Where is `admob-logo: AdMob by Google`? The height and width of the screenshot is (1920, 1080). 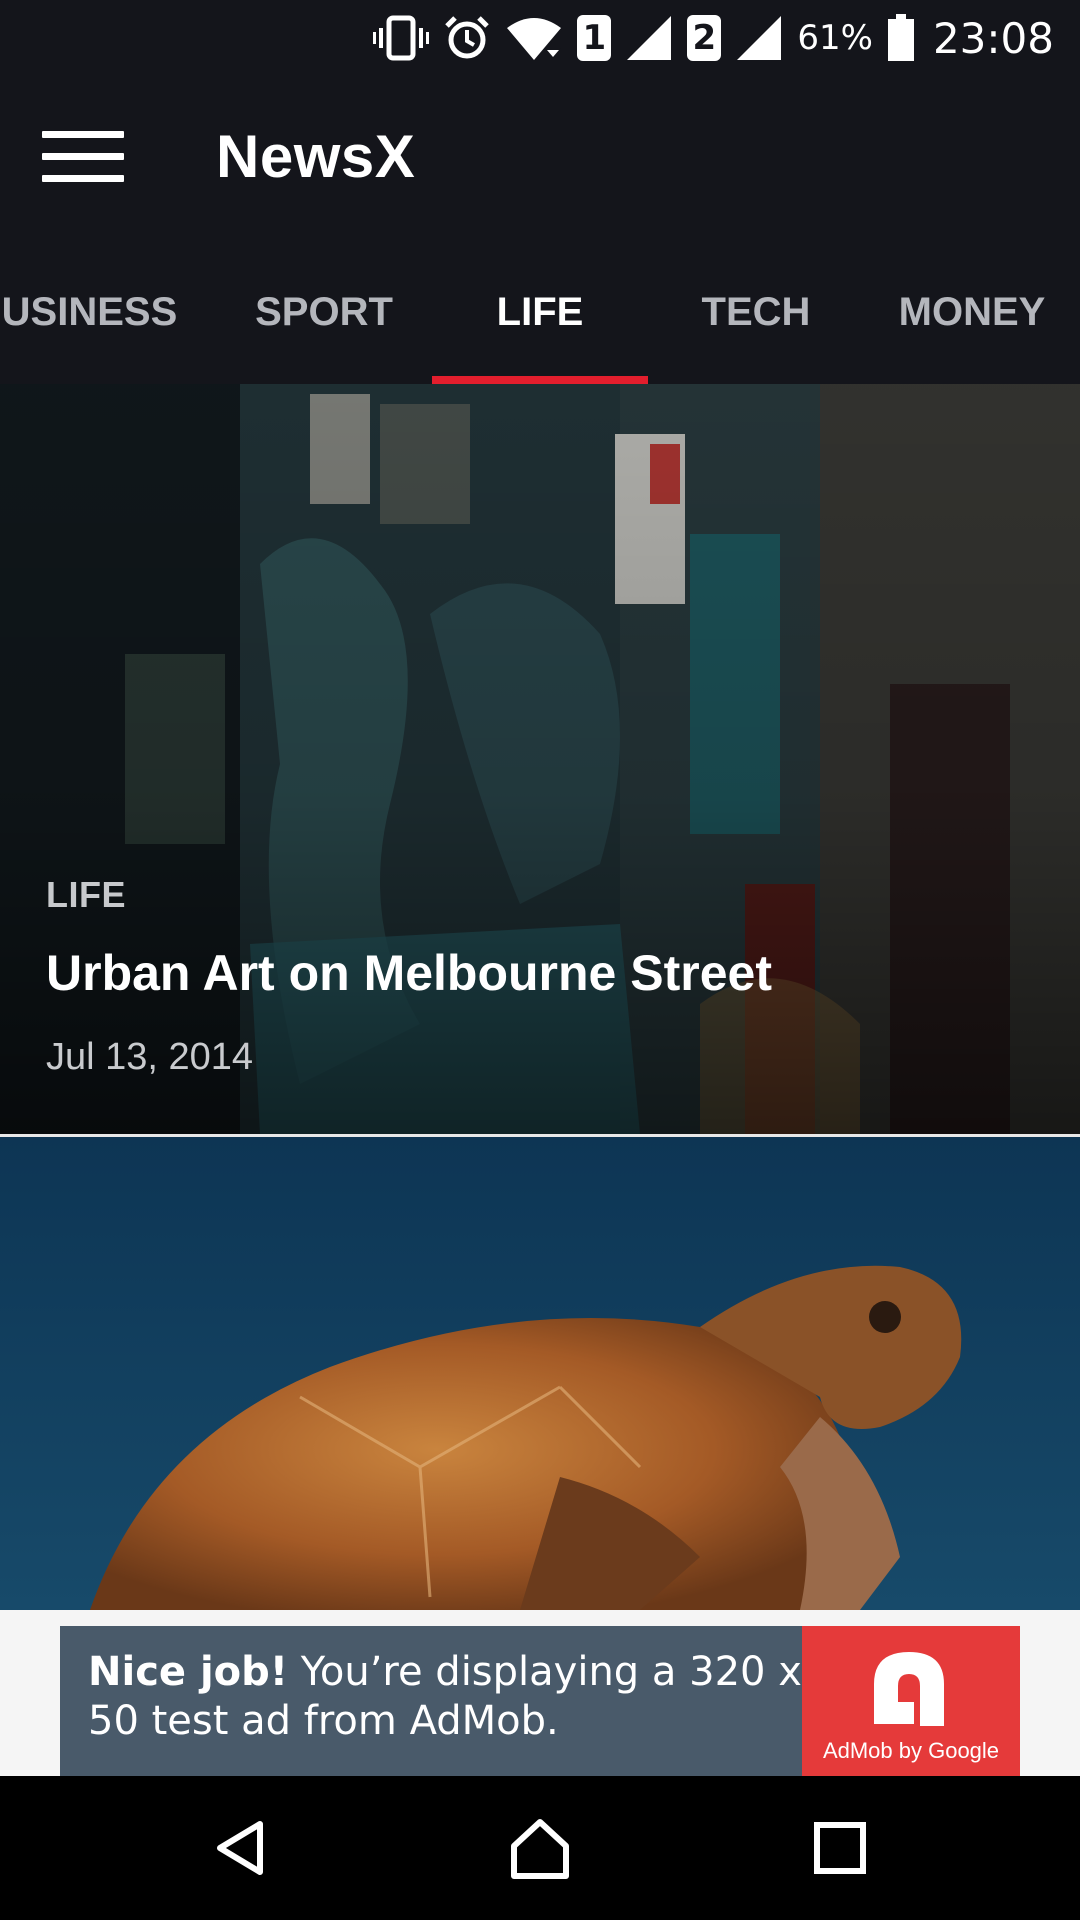
admob-logo: AdMob by Google is located at coordinates (911, 1701).